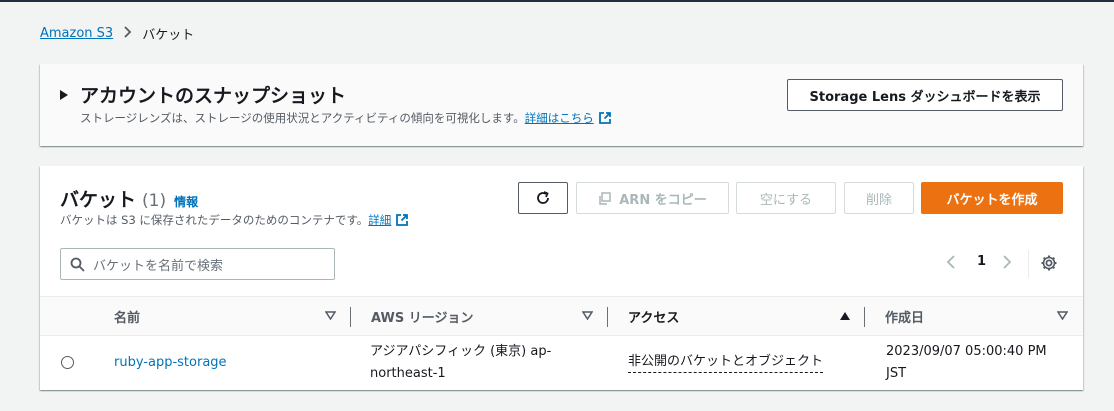 This screenshot has width=1114, height=411. I want to click on copy-arn-button: ARN をコピー, so click(652, 198).